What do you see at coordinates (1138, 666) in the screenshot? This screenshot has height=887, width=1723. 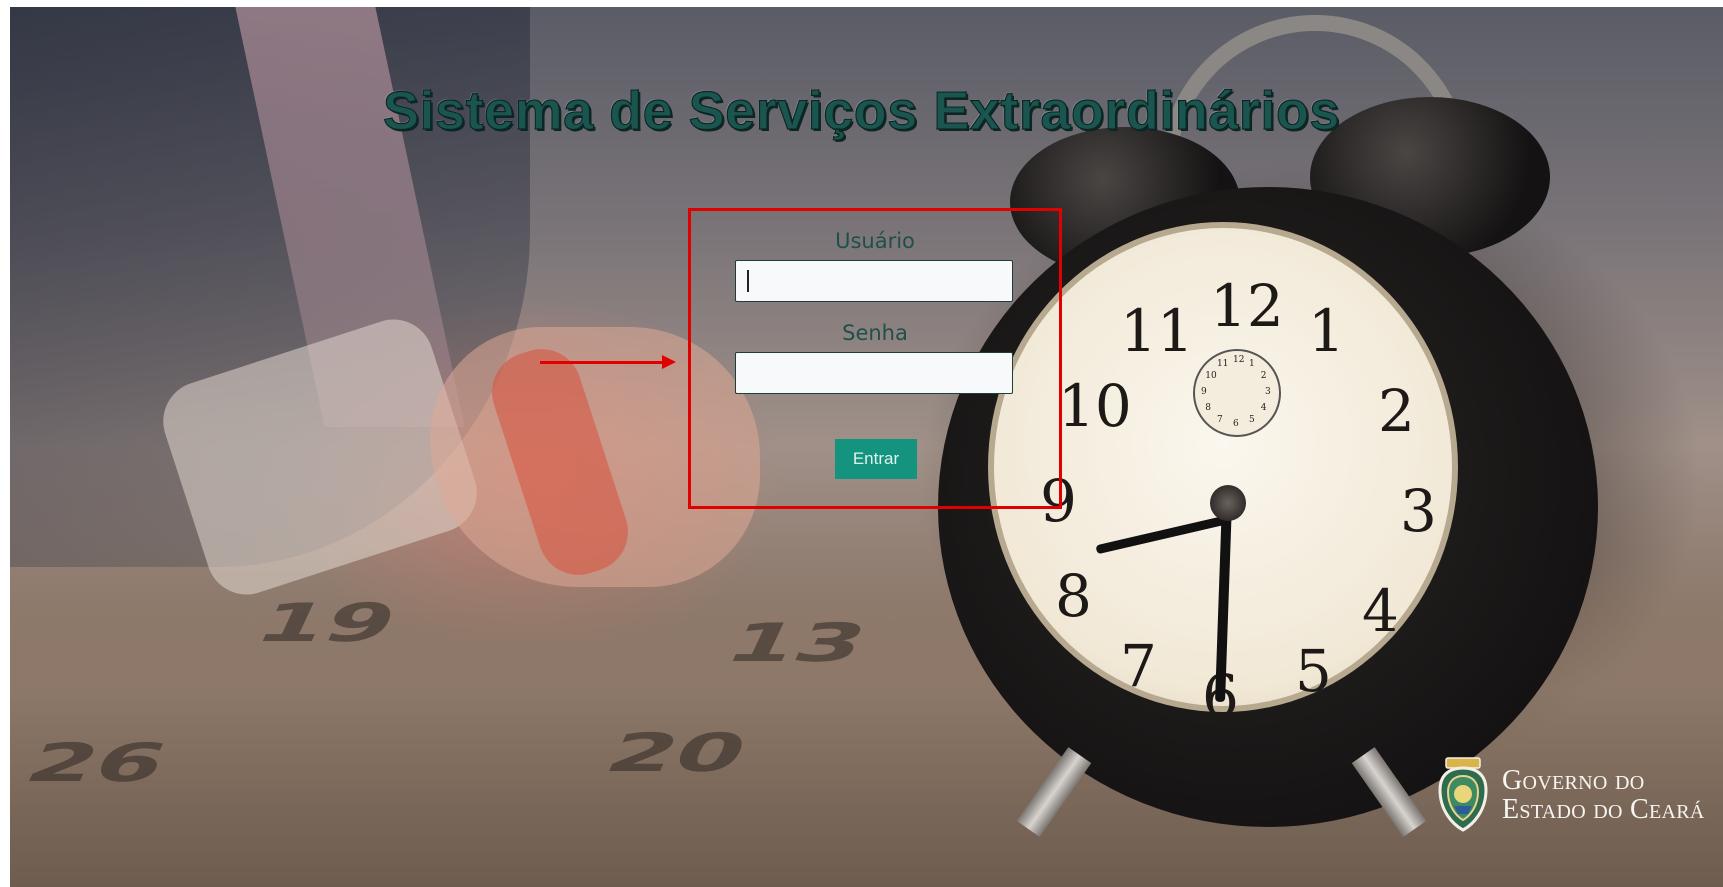 I see `clock-numeral: 7` at bounding box center [1138, 666].